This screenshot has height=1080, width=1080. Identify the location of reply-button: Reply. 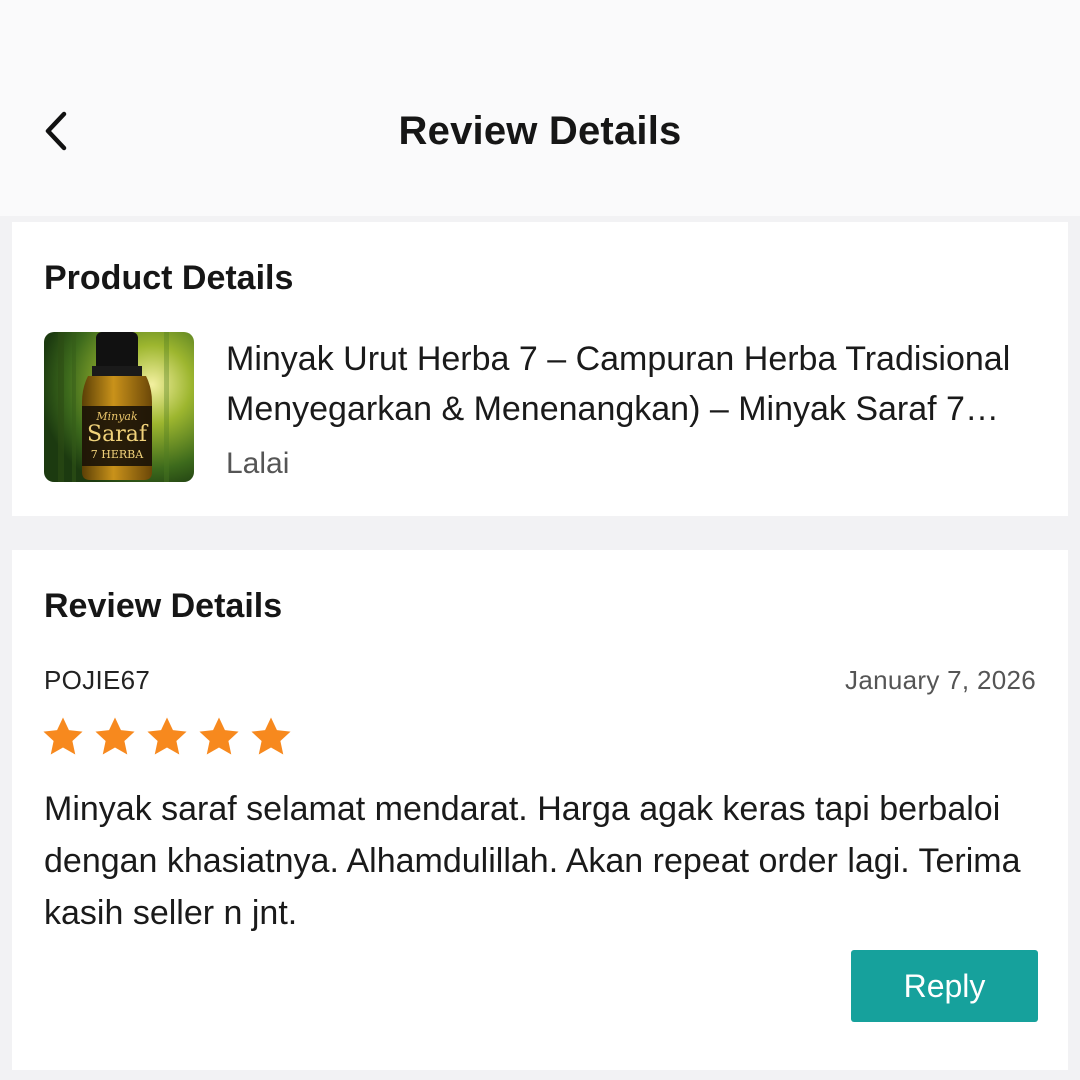
(944, 986).